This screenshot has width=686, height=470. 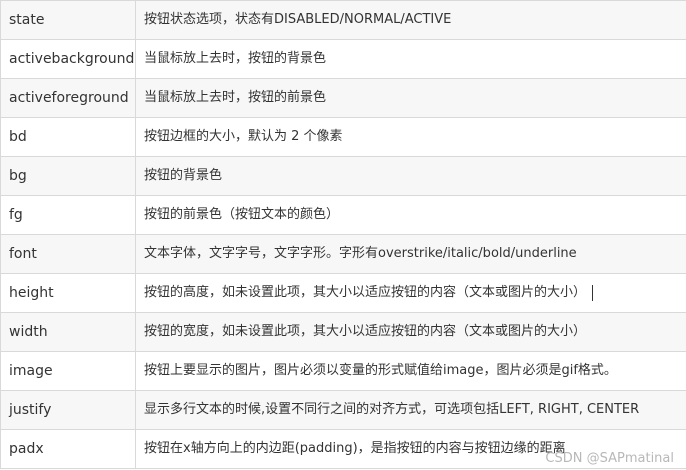 What do you see at coordinates (410, 215) in the screenshot?
I see `param-description: 按钮的前景色（按钮文本的颜色）` at bounding box center [410, 215].